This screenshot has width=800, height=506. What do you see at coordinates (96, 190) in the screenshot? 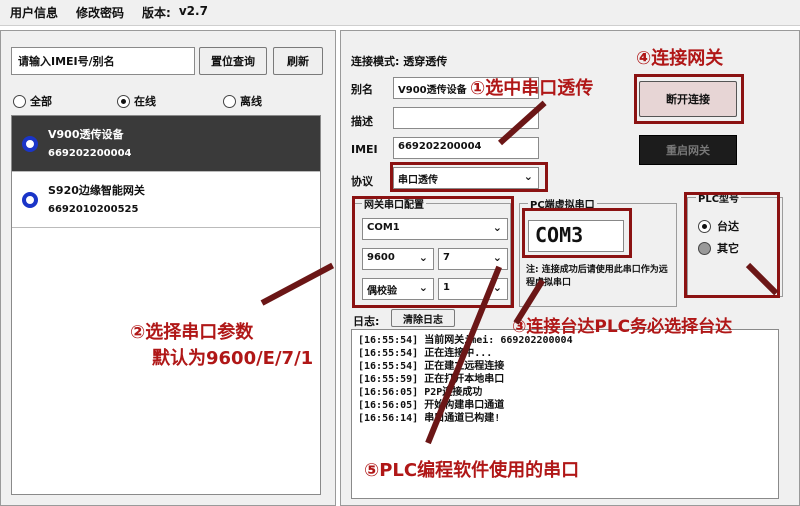
I see `device-name: S920边缘智能网关` at bounding box center [96, 190].